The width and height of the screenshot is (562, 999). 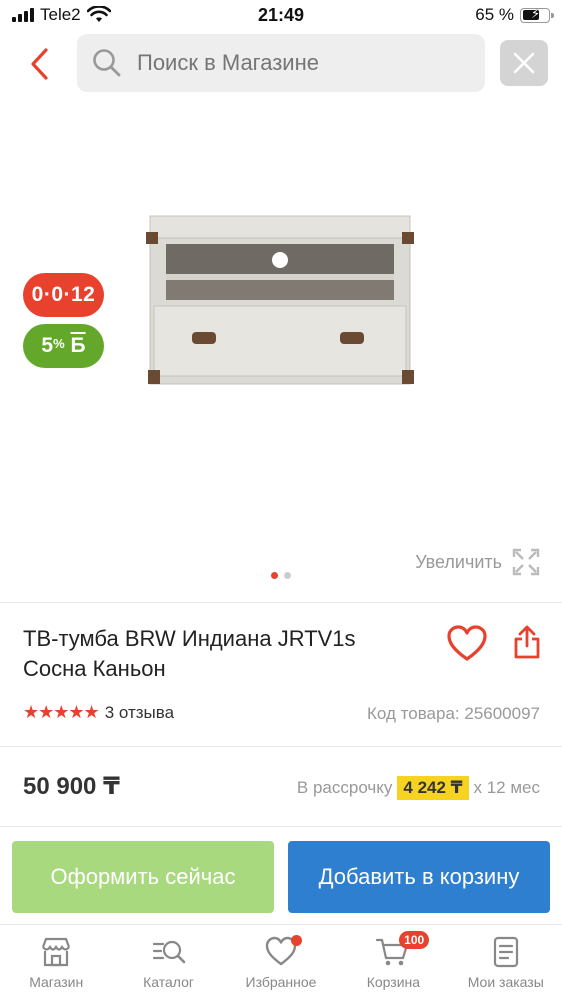 I want to click on back-arrow-icon, so click(x=40, y=64).